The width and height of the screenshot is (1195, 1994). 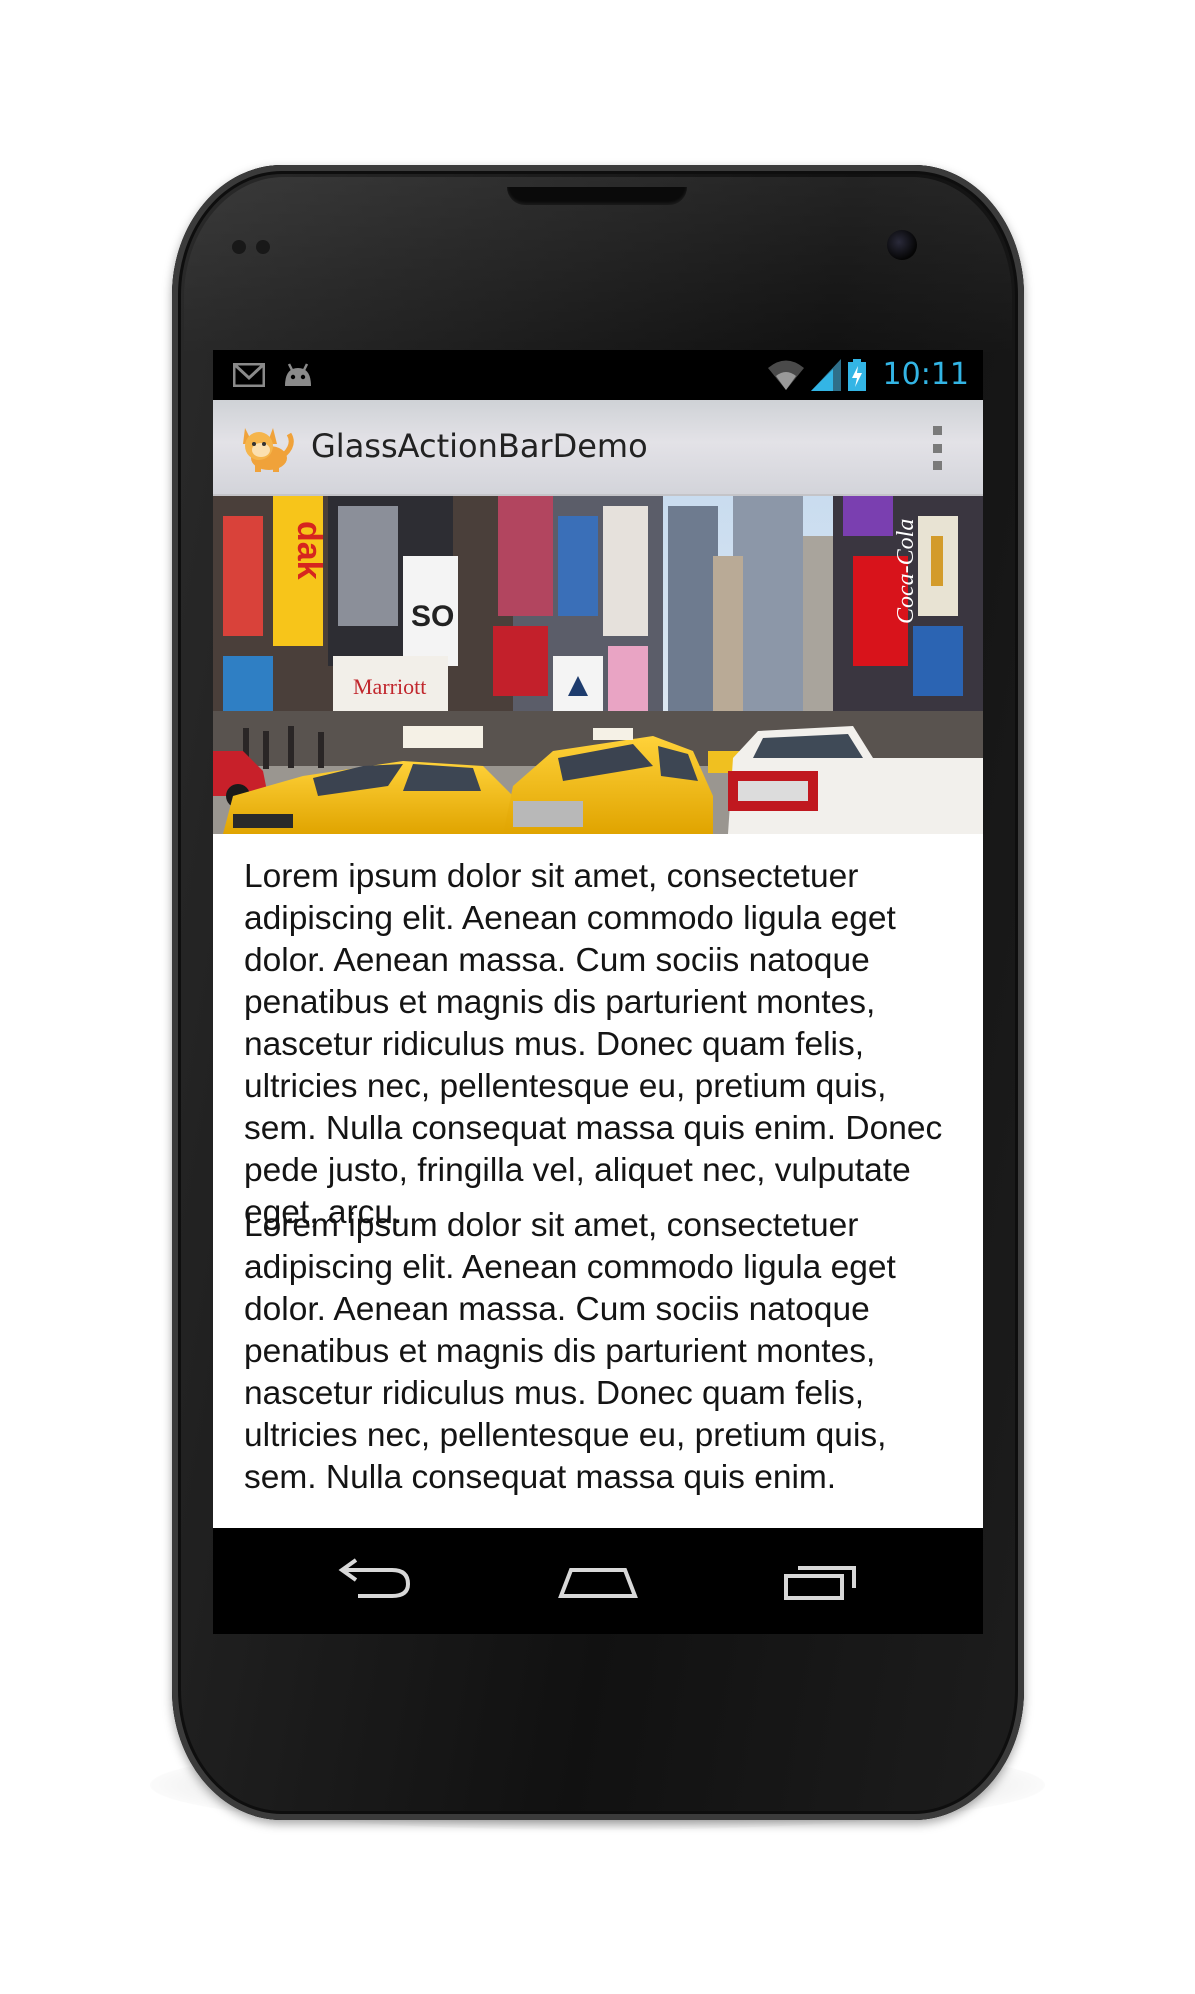 I want to click on system-status-area: 10:11, so click(x=868, y=375).